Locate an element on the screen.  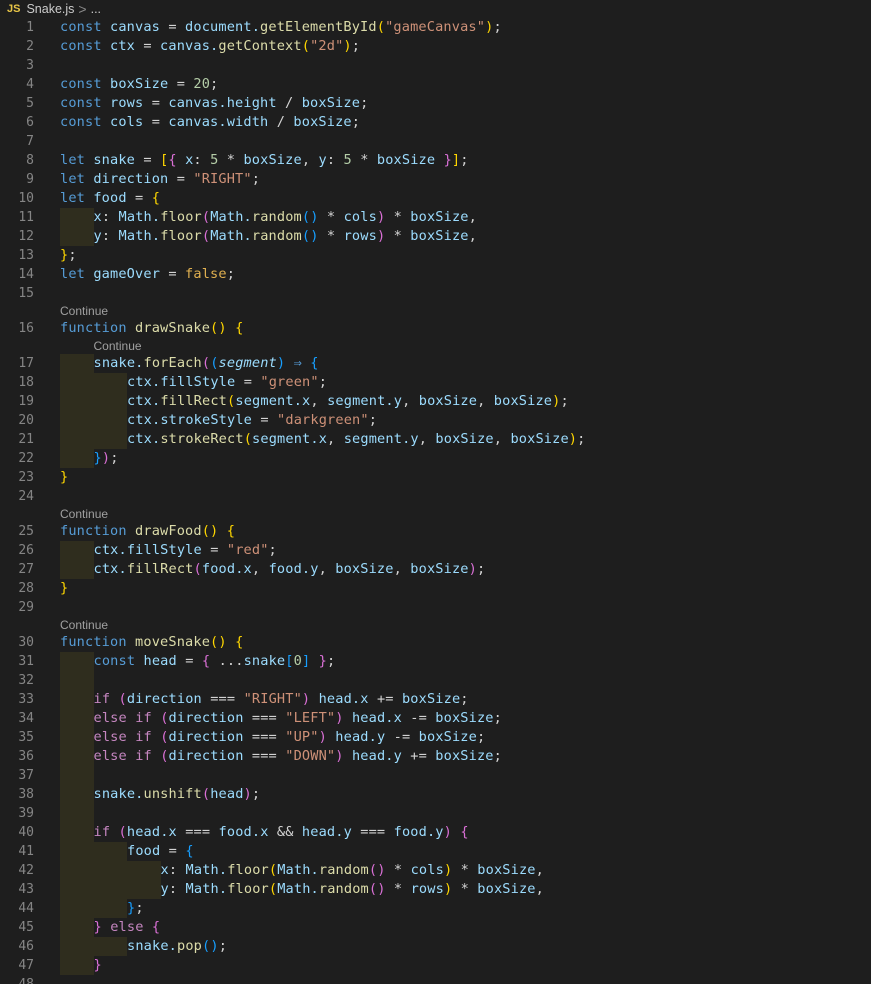
line-number: 46 is located at coordinates (26, 946).